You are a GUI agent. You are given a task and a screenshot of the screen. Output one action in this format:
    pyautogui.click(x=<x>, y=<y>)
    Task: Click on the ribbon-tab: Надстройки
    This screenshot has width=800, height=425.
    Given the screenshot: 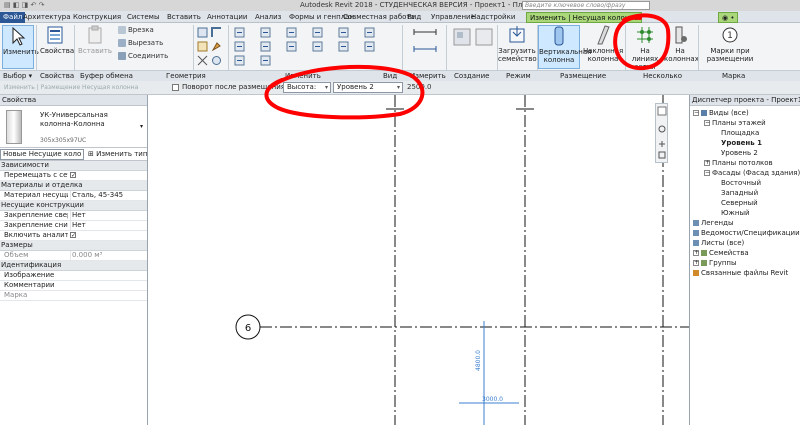 What is the action you would take?
    pyautogui.click(x=493, y=17)
    